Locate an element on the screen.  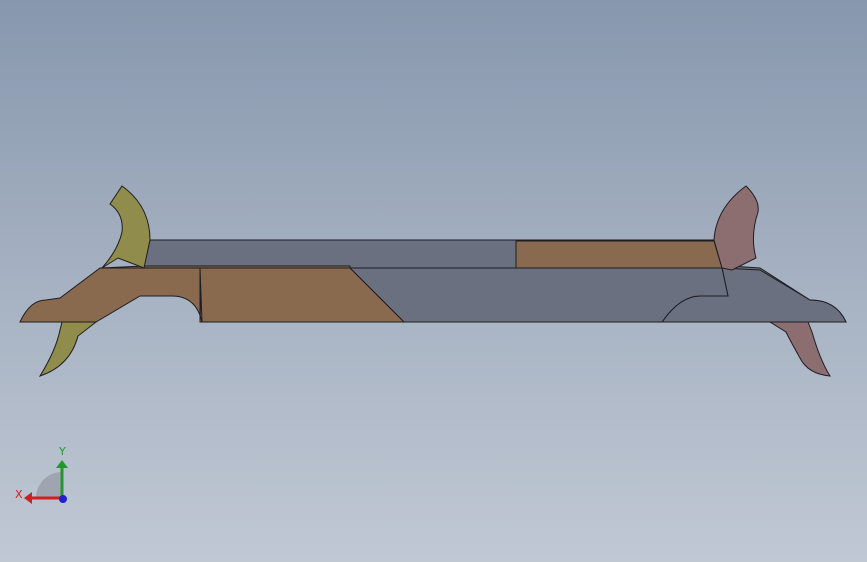
left-olive-lower-fin is located at coordinates (68, 349).